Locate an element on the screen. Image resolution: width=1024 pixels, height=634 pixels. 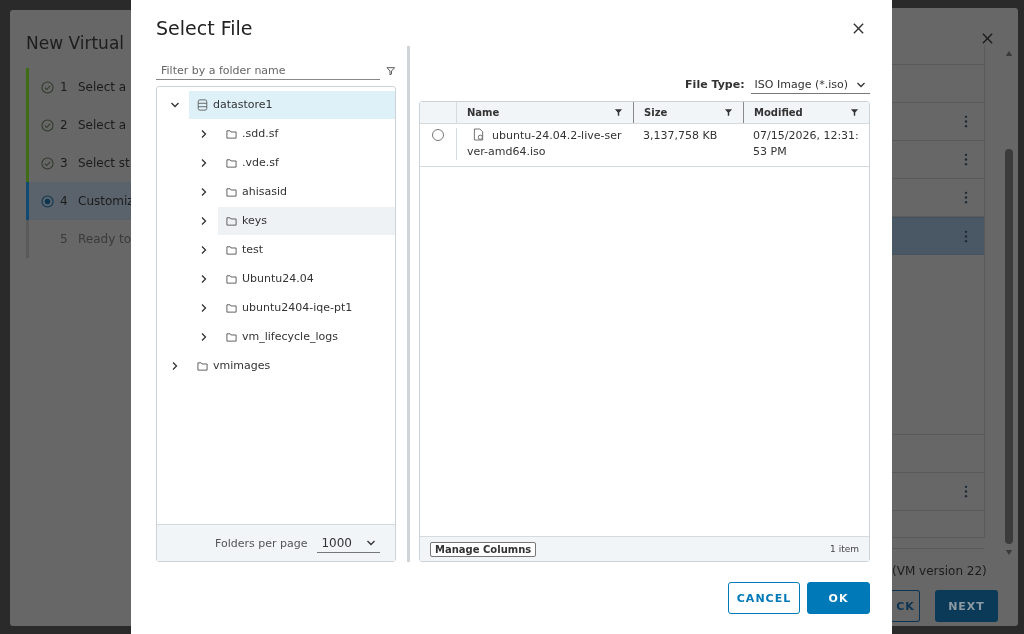
tree-item: vm_lifecycle_logs is located at coordinates (306, 336).